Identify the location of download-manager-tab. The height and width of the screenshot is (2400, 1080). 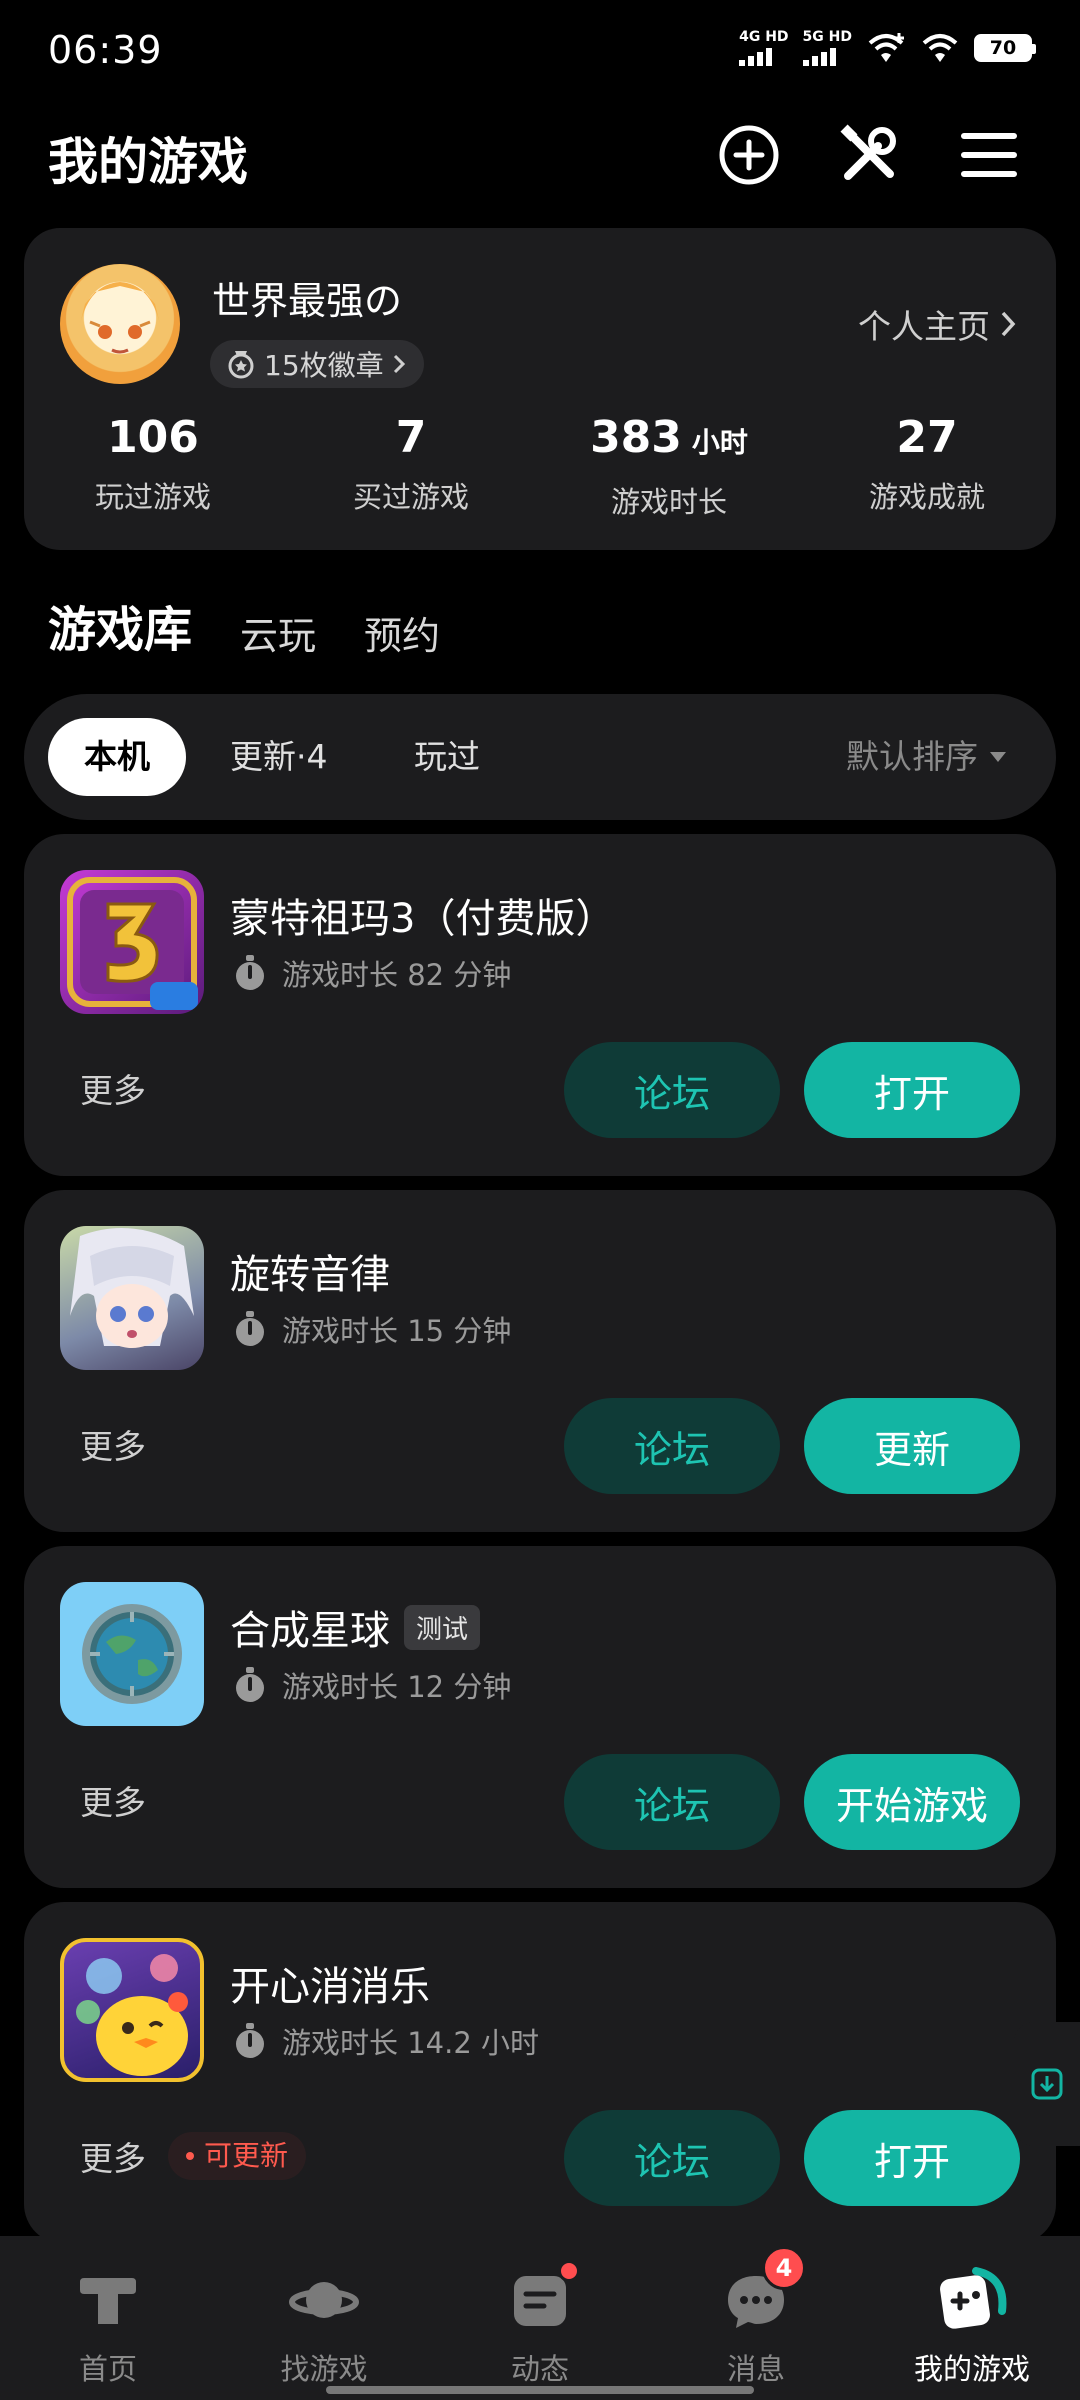
(1047, 2084).